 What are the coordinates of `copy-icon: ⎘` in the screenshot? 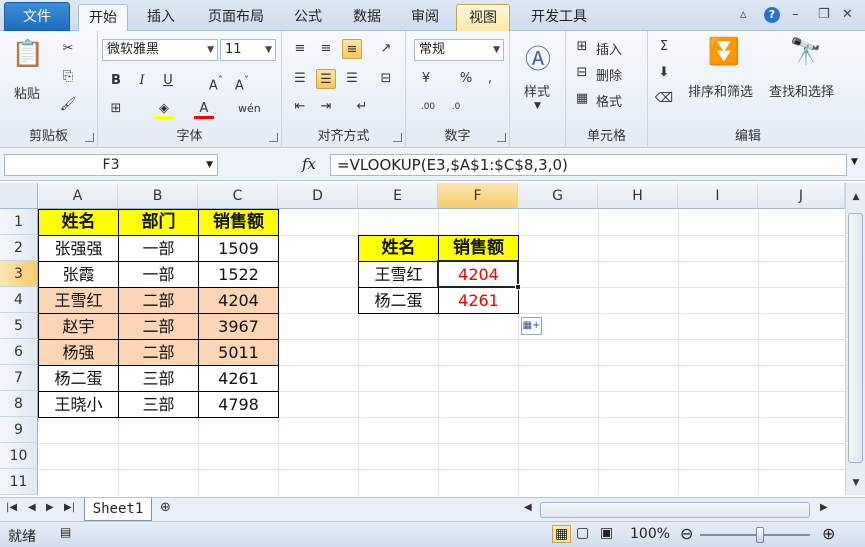 It's located at (68, 77).